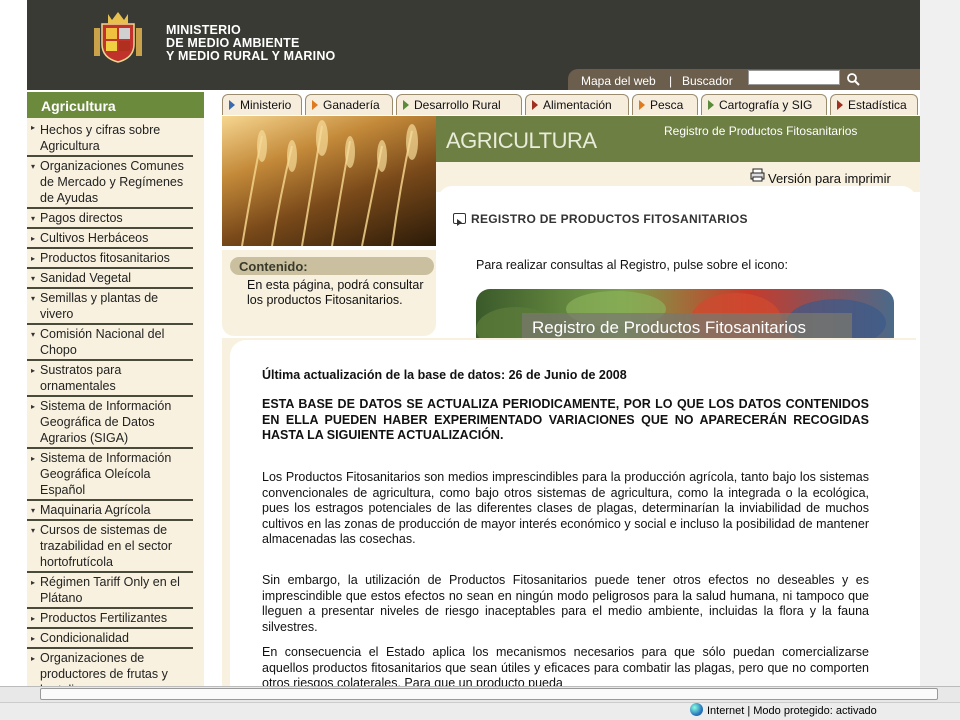 This screenshot has width=960, height=720. I want to click on section-heading: REGISTRO DE PRODUCTOS FITOSANITARIOS, so click(609, 219).